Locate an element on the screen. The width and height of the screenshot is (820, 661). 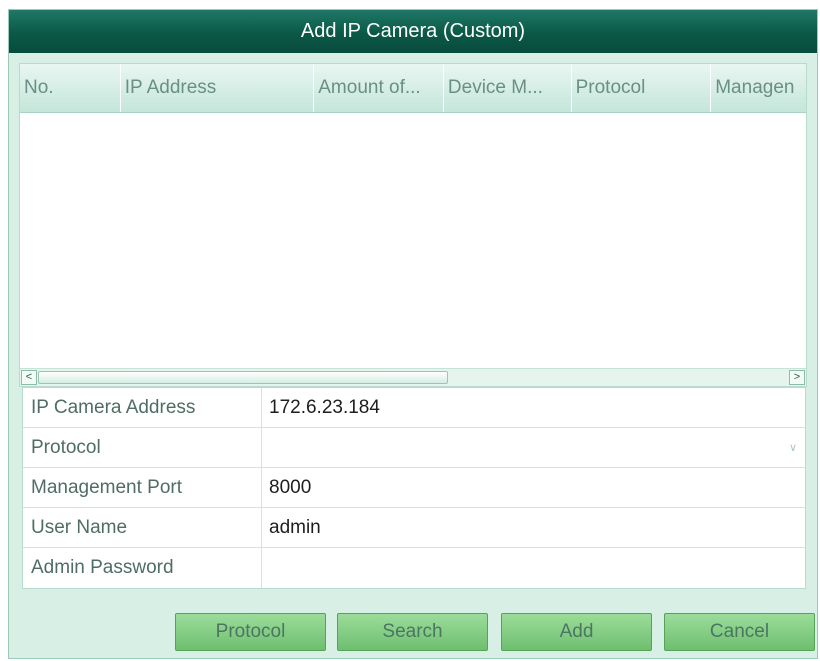
admin-password-label: Admin Password is located at coordinates (142, 568).